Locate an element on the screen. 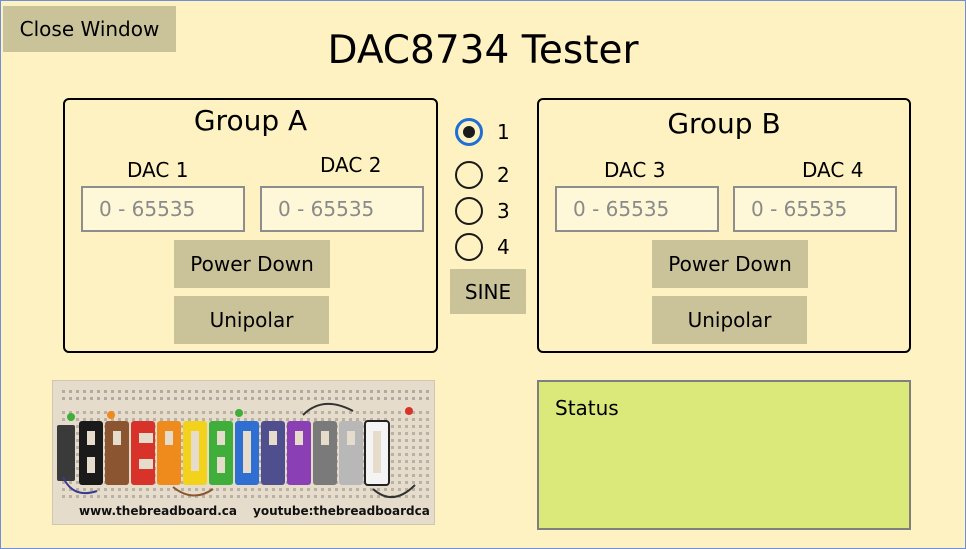 The height and width of the screenshot is (549, 966). group-b-title: Group B is located at coordinates (724, 123).